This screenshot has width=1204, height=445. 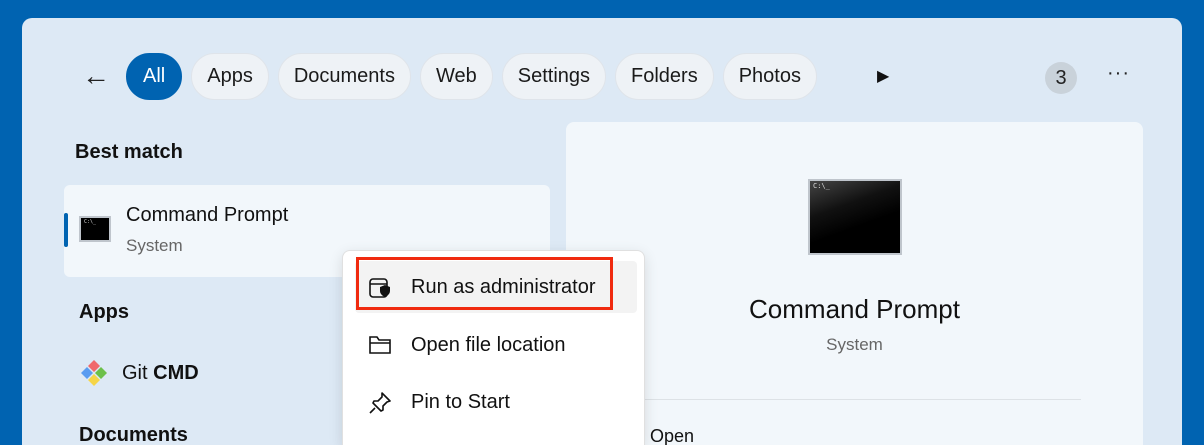 I want to click on menu-item-open-file-location: Open file location, so click(x=496, y=345).